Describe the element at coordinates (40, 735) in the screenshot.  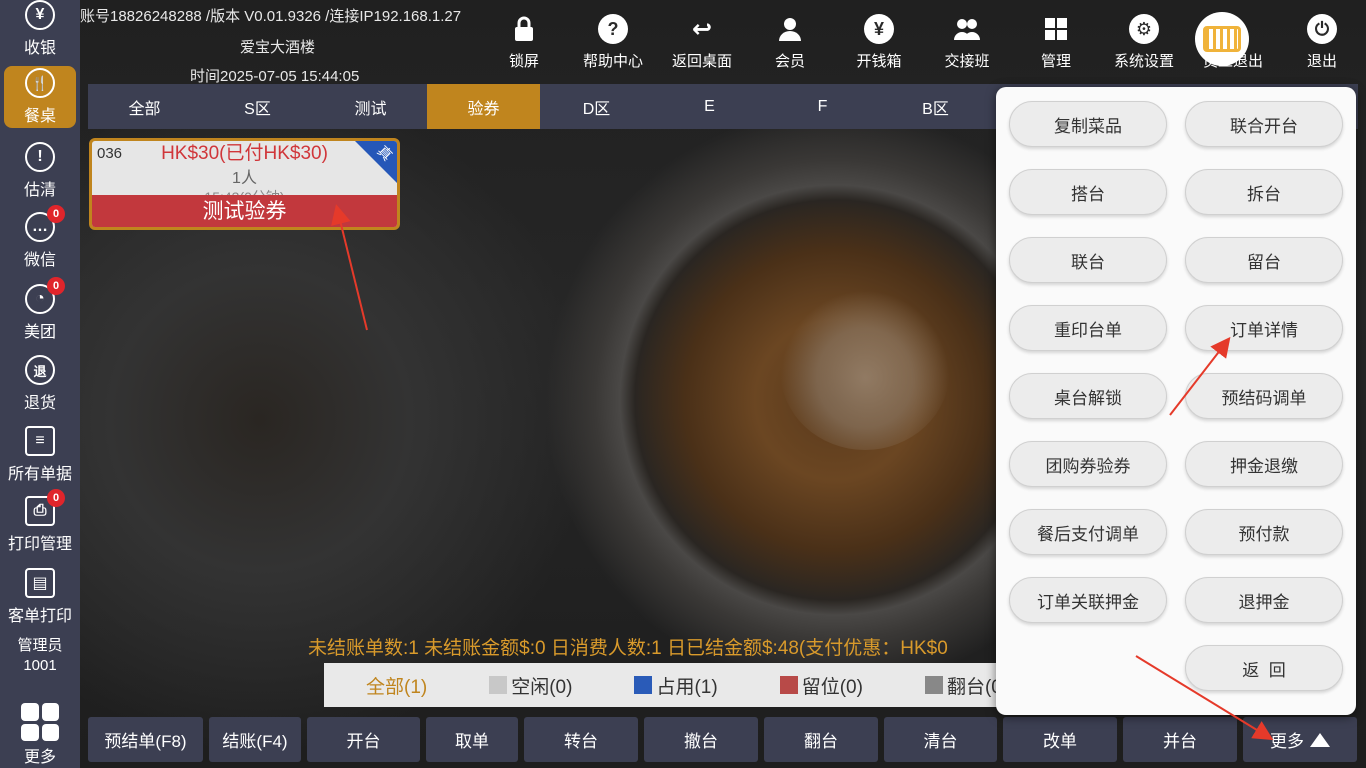
I see `sidebar-more-button: 更多` at that location.